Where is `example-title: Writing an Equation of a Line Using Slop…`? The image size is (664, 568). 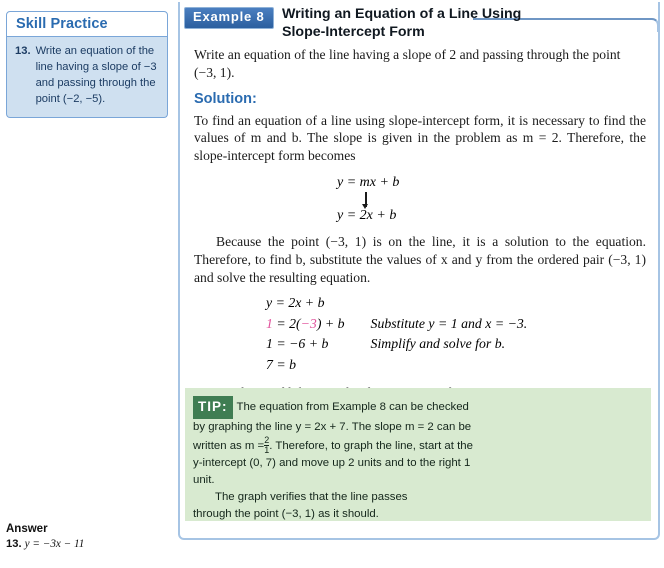 example-title: Writing an Equation of a Line Using Slop… is located at coordinates (402, 23).